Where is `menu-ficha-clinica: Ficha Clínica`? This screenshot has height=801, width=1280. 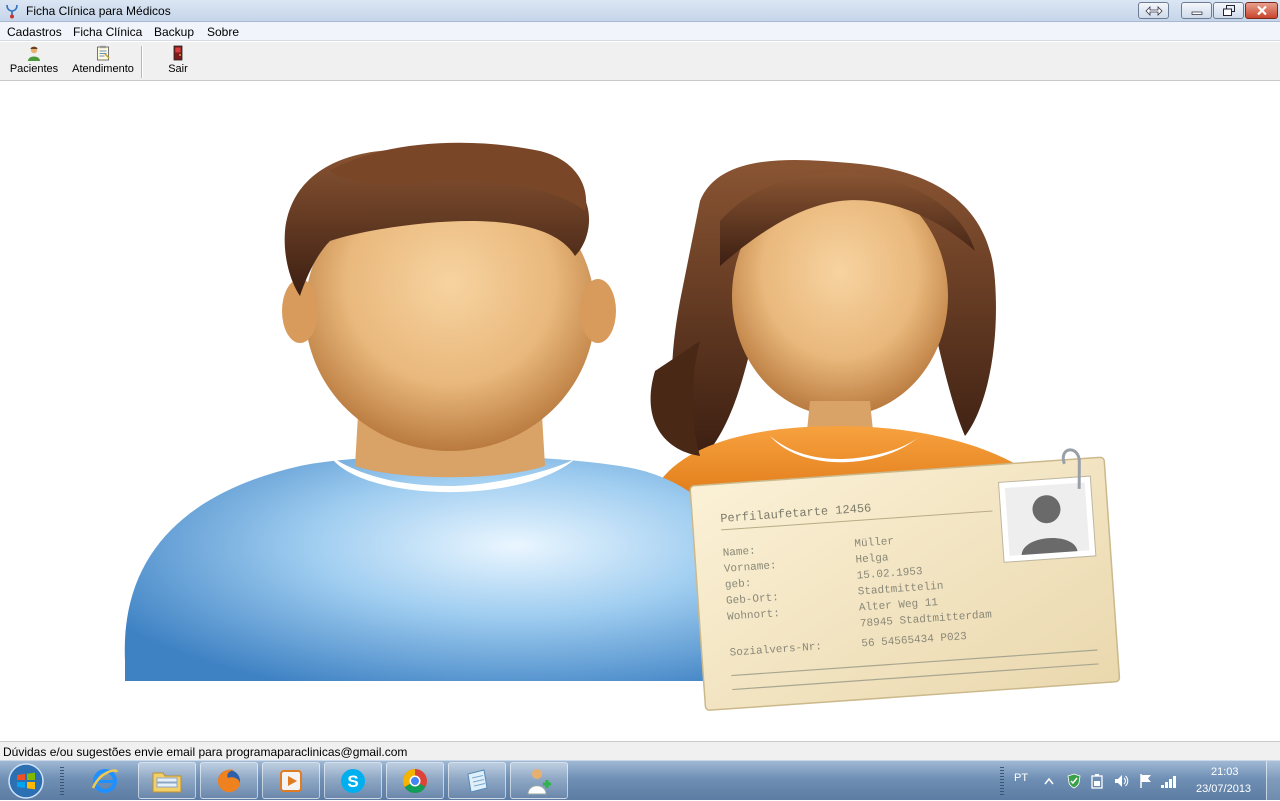
menu-ficha-clinica: Ficha Clínica is located at coordinates (107, 32).